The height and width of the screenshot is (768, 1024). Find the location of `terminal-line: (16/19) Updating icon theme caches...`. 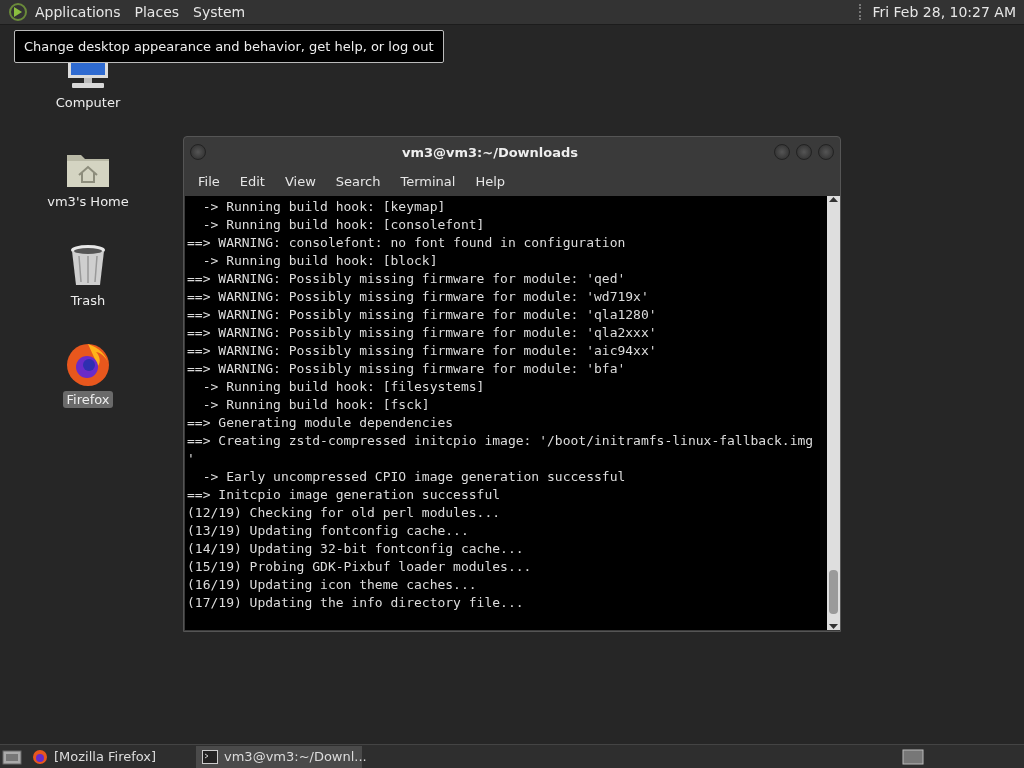

terminal-line: (16/19) Updating icon theme caches... is located at coordinates (332, 585).